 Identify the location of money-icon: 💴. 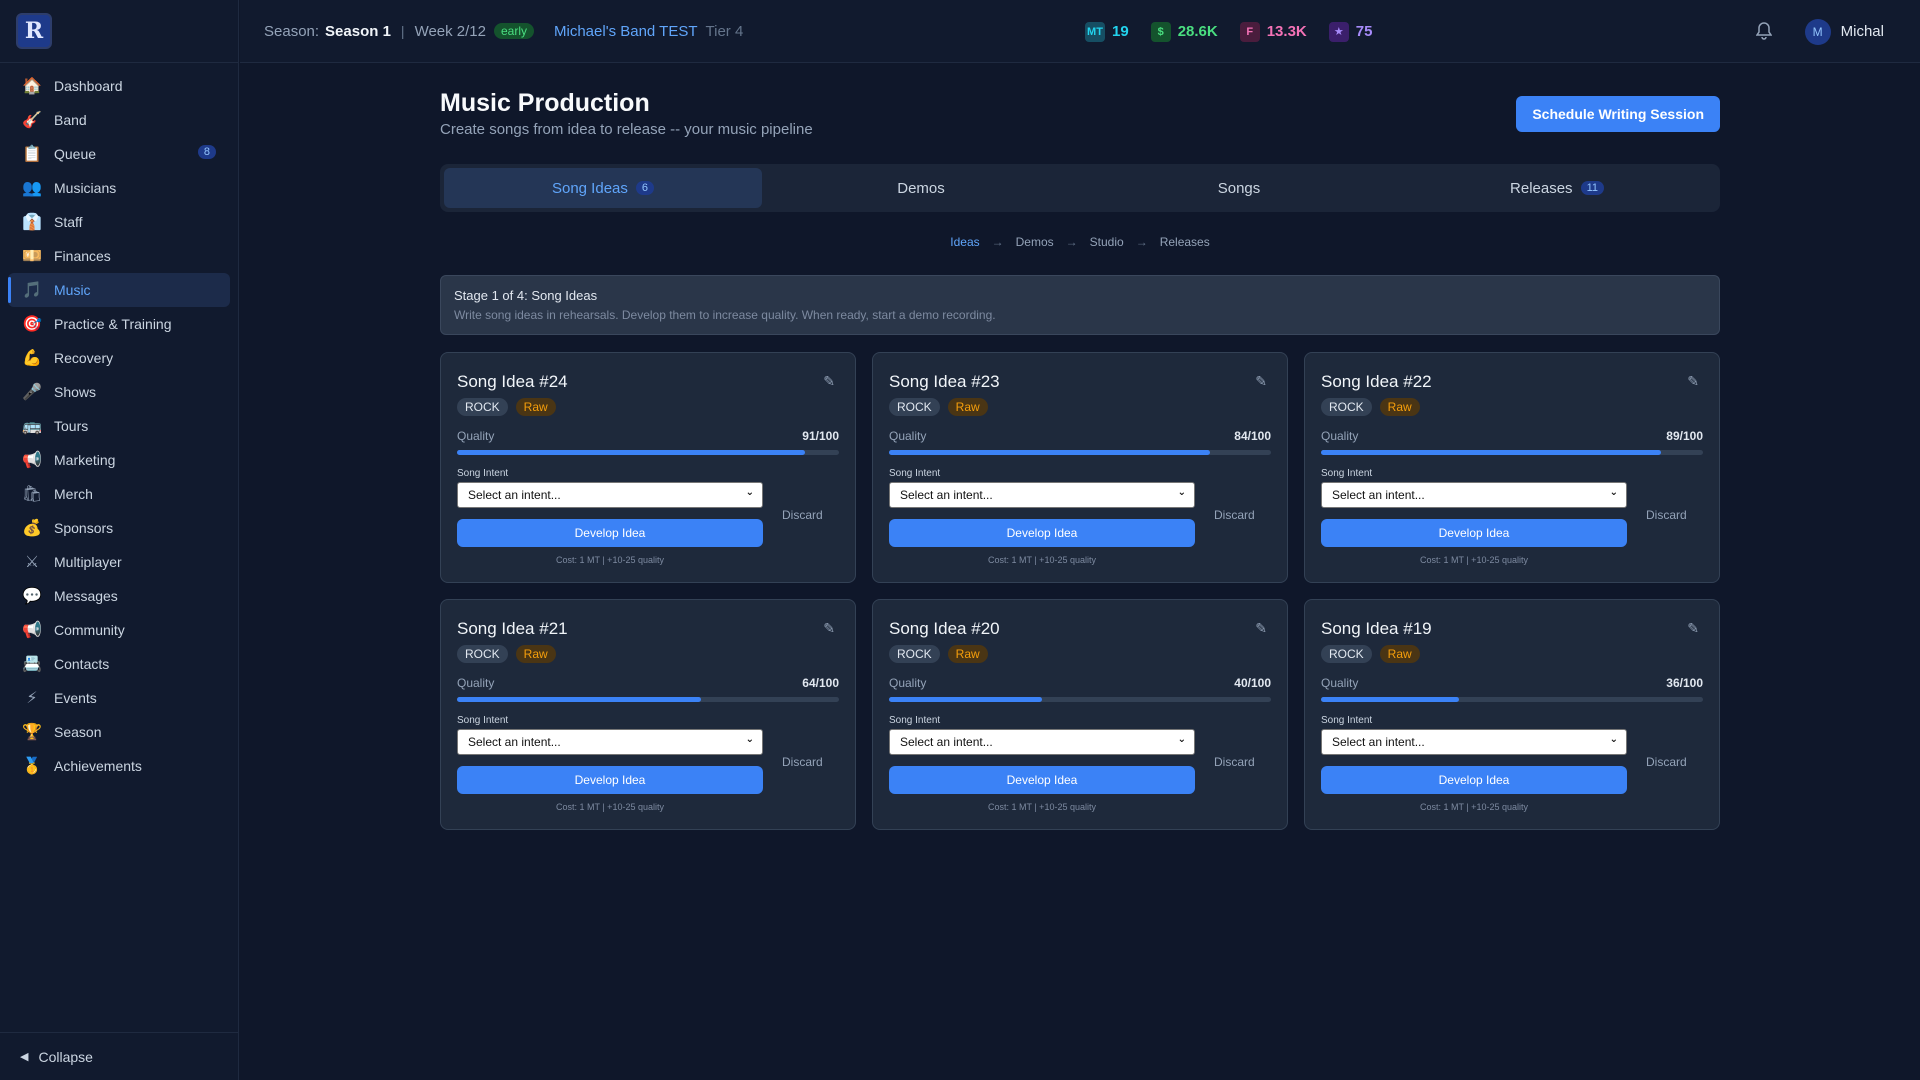
(32, 256).